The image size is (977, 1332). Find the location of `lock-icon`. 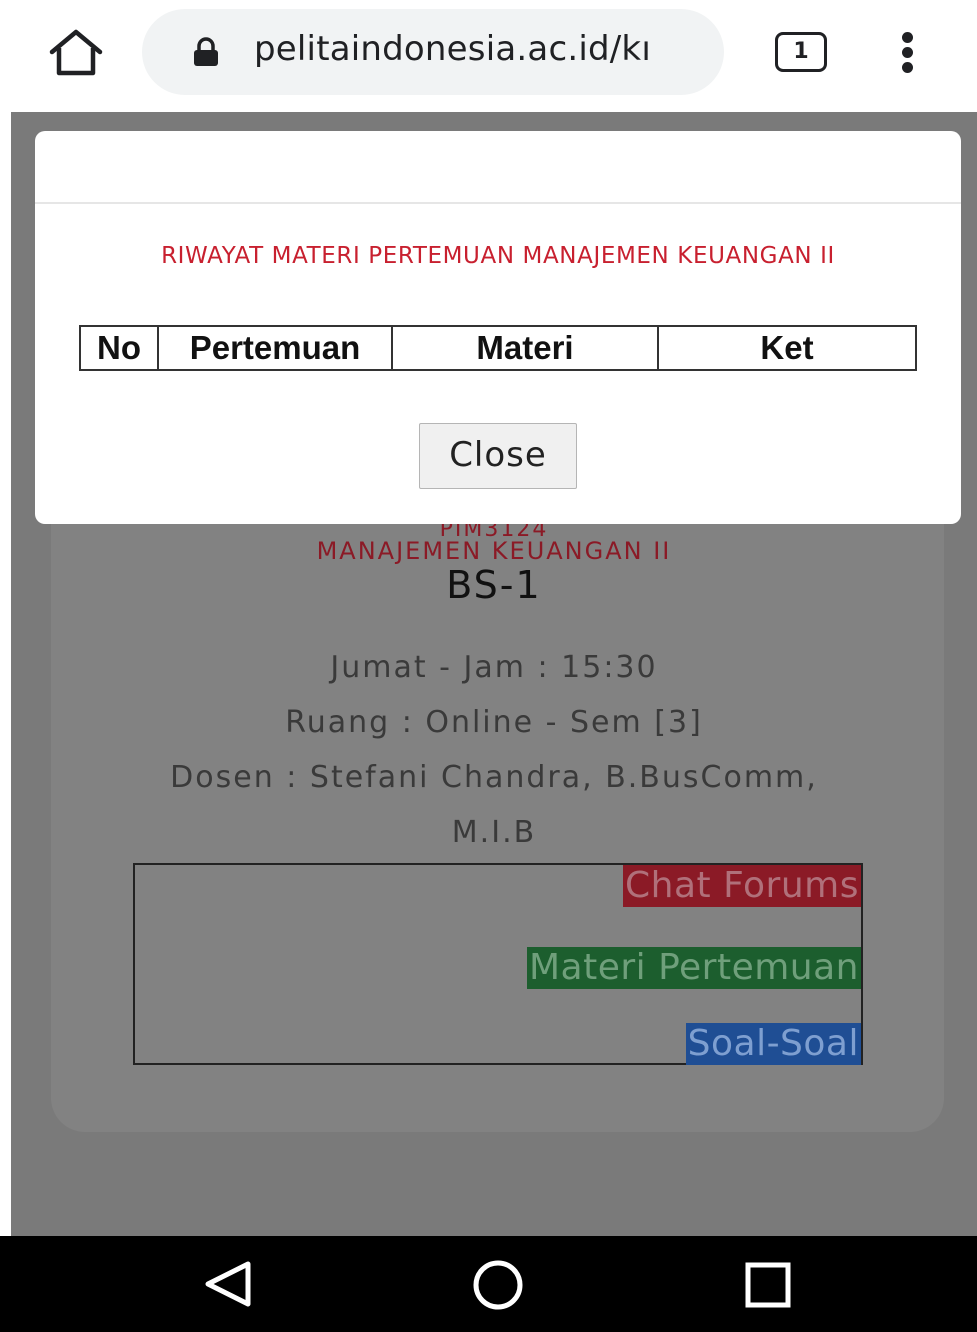

lock-icon is located at coordinates (206, 52).